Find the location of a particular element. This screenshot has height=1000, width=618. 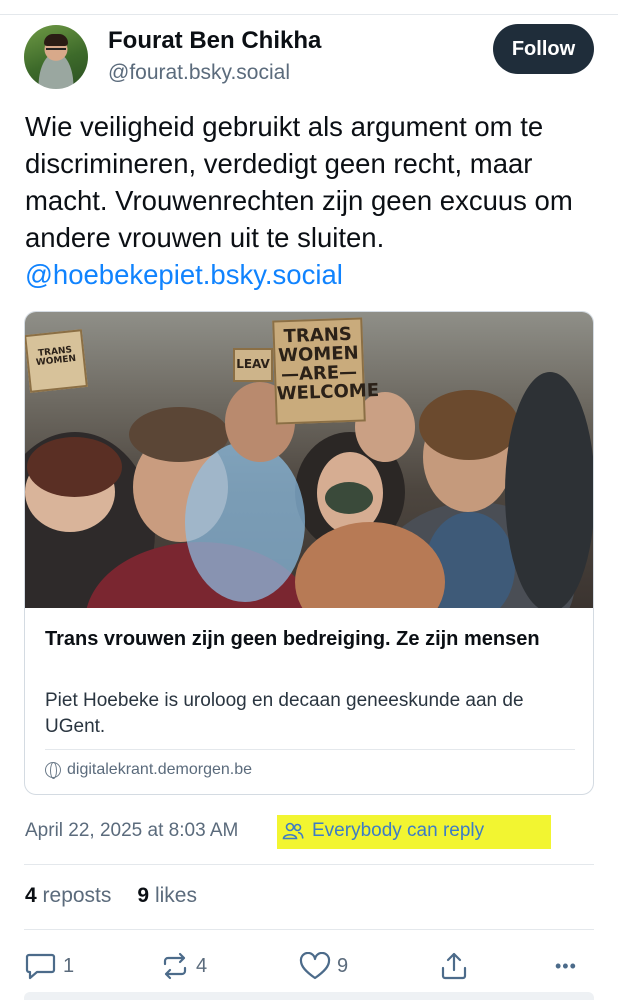

reply-icon is located at coordinates (40, 966).